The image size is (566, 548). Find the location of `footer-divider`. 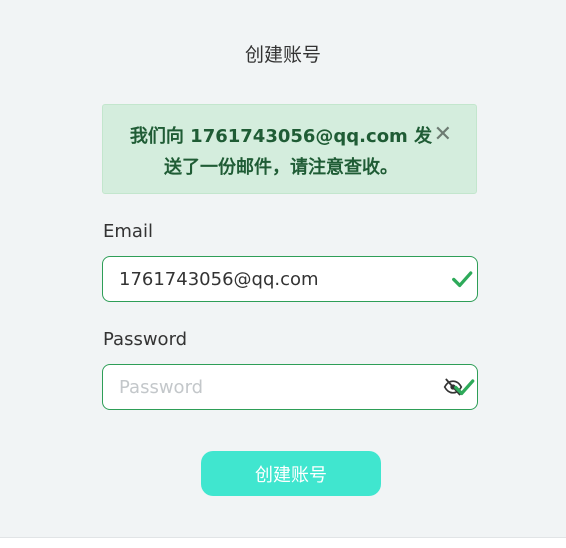

footer-divider is located at coordinates (283, 542).